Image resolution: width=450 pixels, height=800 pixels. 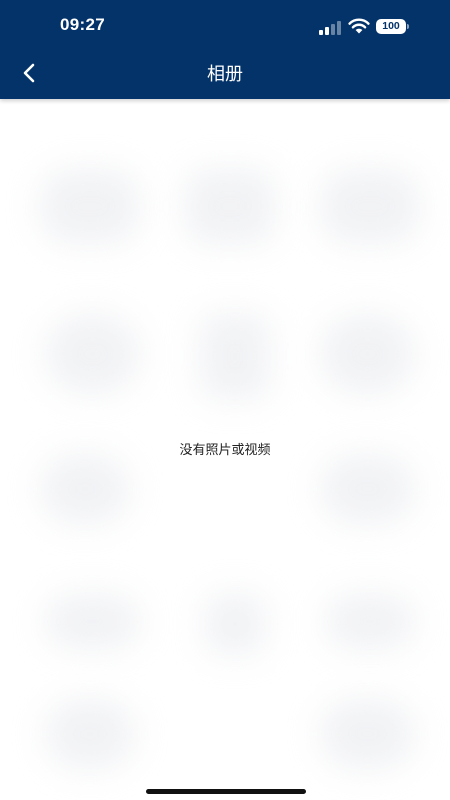 What do you see at coordinates (408, 26) in the screenshot?
I see `battery-cap` at bounding box center [408, 26].